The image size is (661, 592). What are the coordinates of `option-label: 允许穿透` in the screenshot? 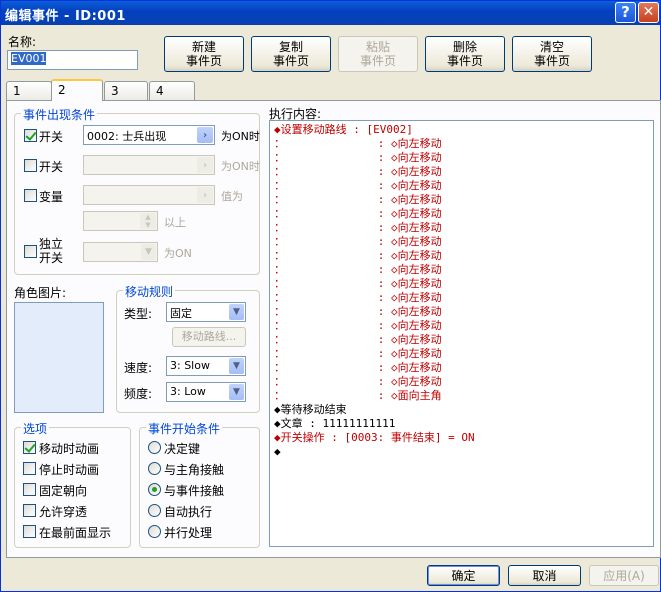 It's located at (63, 512).